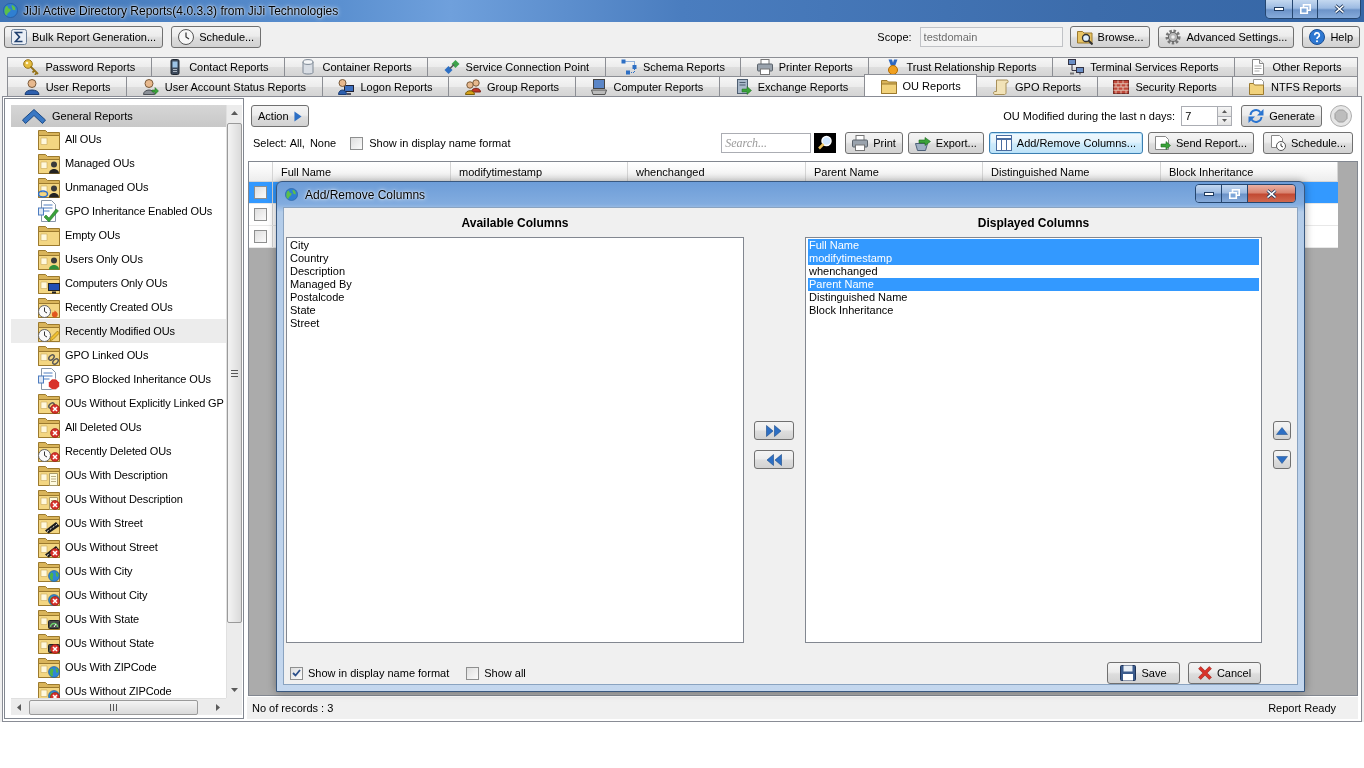  Describe the element at coordinates (1165, 86) in the screenshot. I see `tab: Security Reports` at that location.